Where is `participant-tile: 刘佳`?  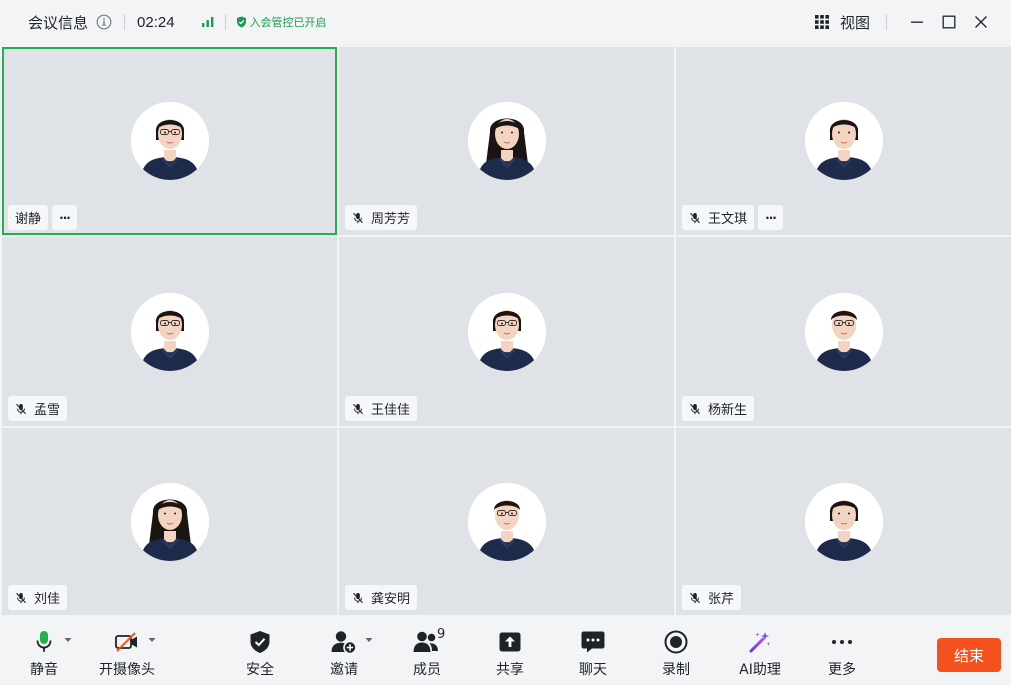 participant-tile: 刘佳 is located at coordinates (169, 521).